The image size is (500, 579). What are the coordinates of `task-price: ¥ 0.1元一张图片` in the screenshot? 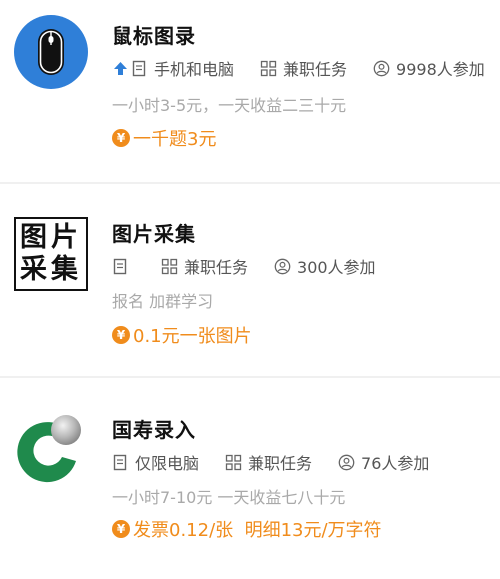 It's located at (182, 335).